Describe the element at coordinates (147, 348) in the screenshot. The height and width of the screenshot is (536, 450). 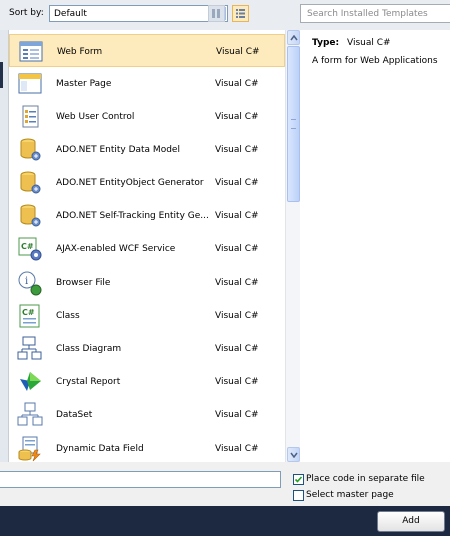
I see `template-row-class-diagram: Class Diagram Visual C#` at that location.